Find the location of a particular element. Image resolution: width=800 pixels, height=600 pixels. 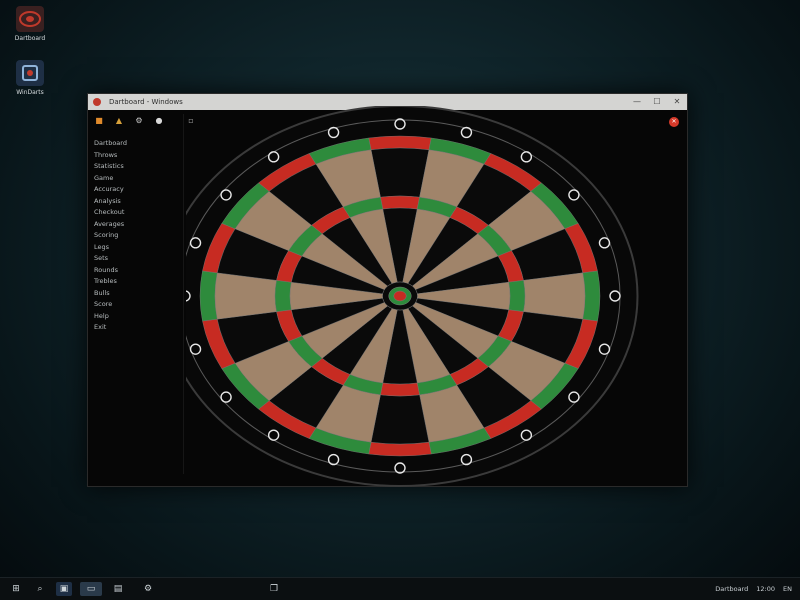

window-title: Dartboard - Windows is located at coordinates (146, 102).